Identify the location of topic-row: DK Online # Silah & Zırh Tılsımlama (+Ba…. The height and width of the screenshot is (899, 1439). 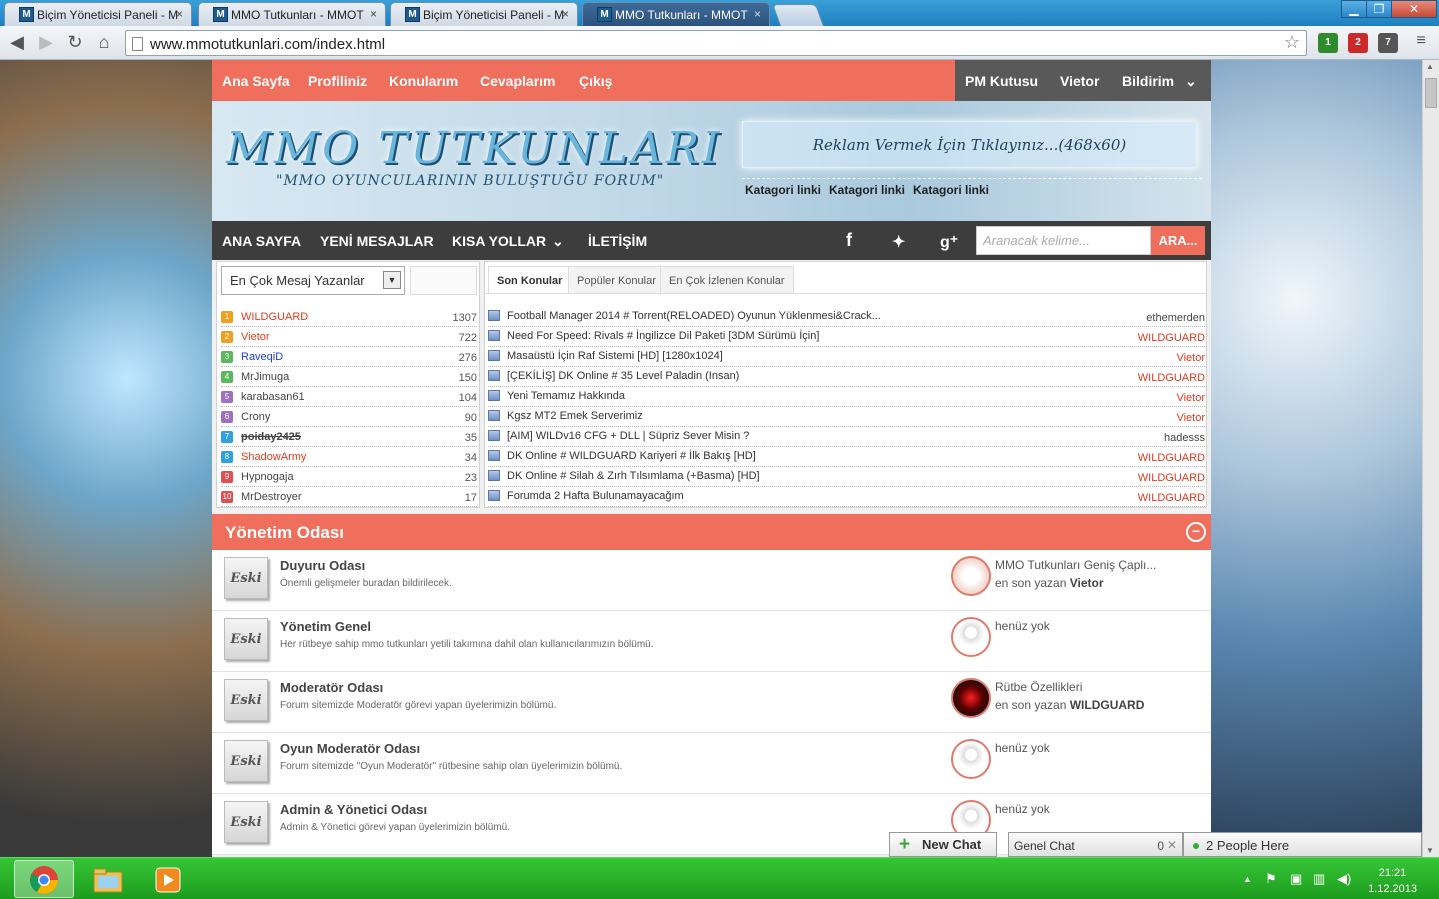
(846, 477).